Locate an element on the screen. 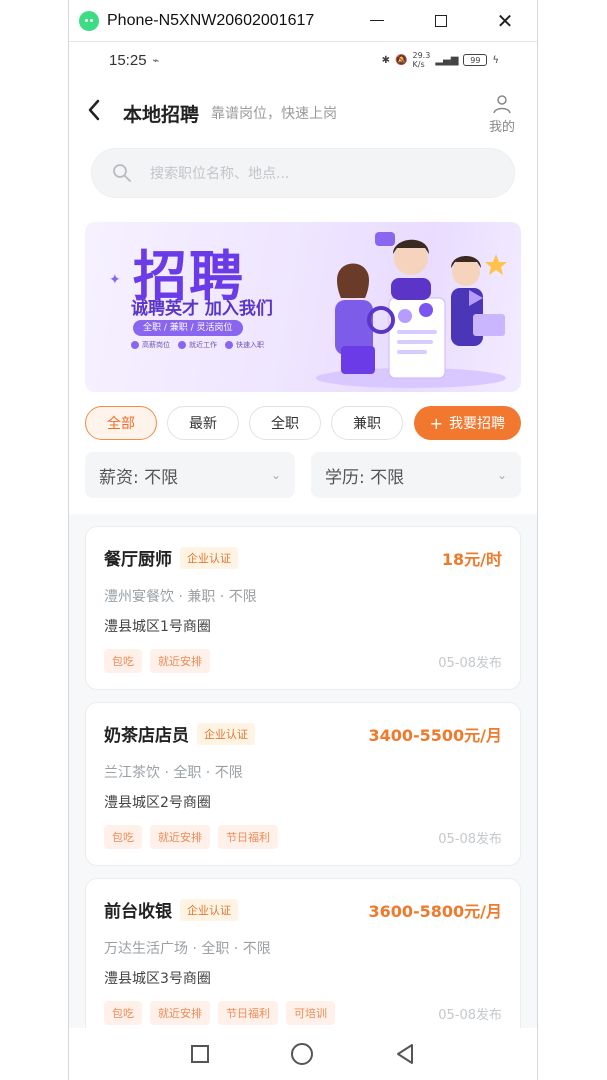 This screenshot has width=607, height=1080. status-icons: ✱ 🔕 29.3 K/s ▂▄▆ 99 ϟ is located at coordinates (440, 60).